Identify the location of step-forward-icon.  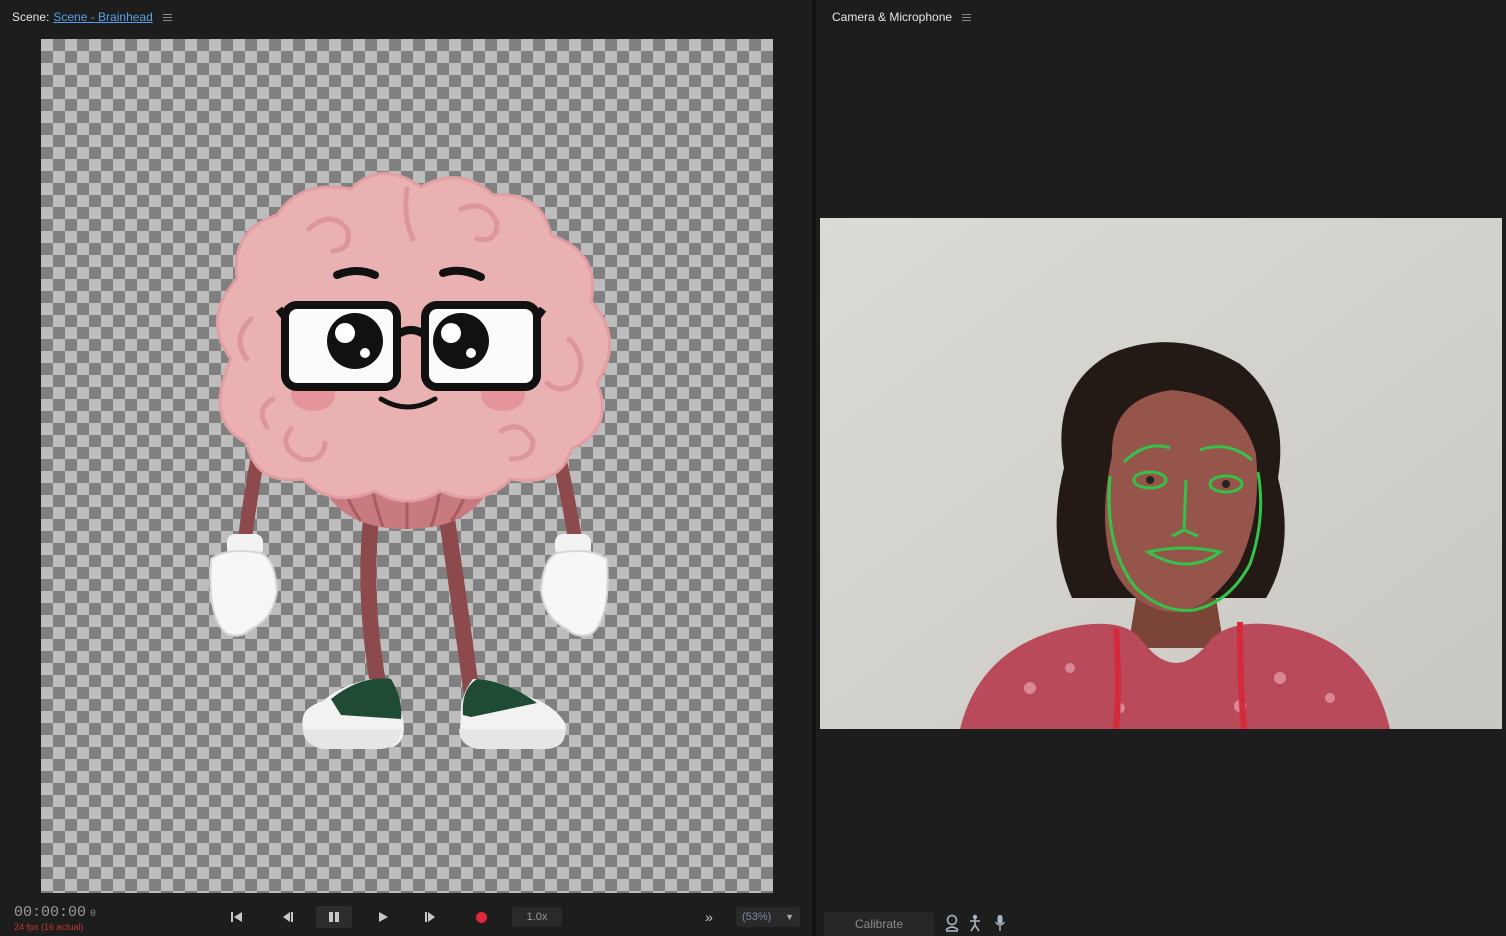
(430, 917).